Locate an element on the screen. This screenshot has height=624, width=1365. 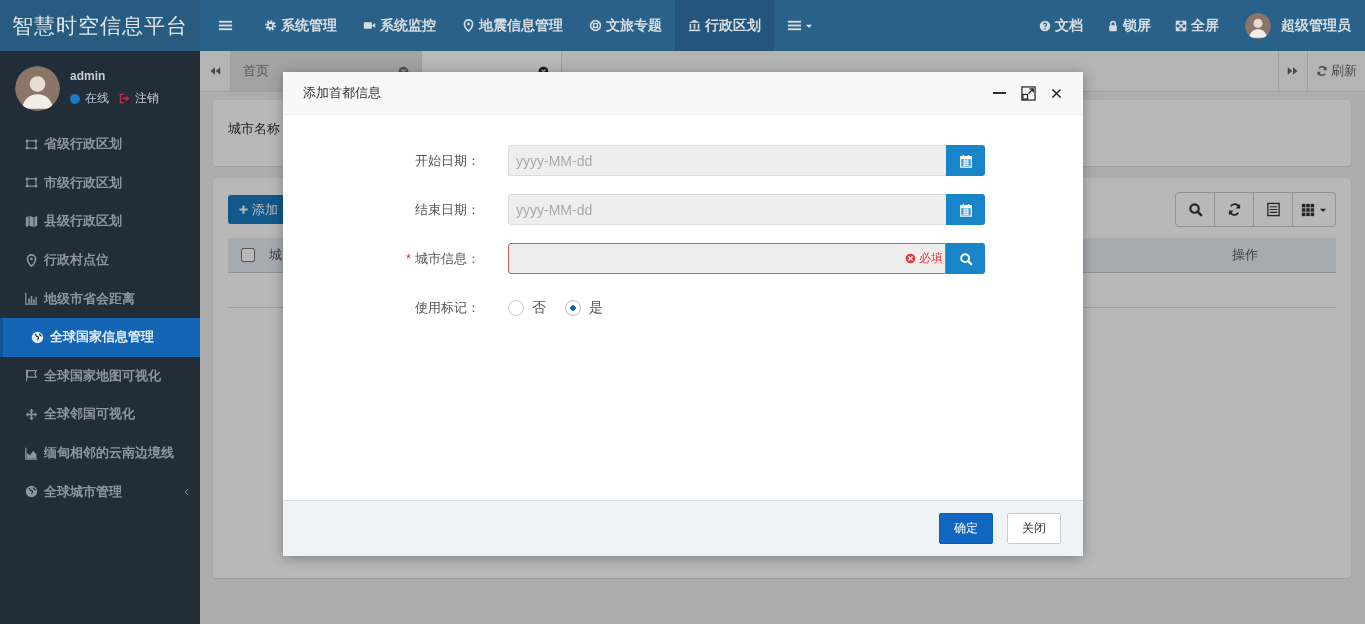
close-button is located at coordinates (1056, 93).